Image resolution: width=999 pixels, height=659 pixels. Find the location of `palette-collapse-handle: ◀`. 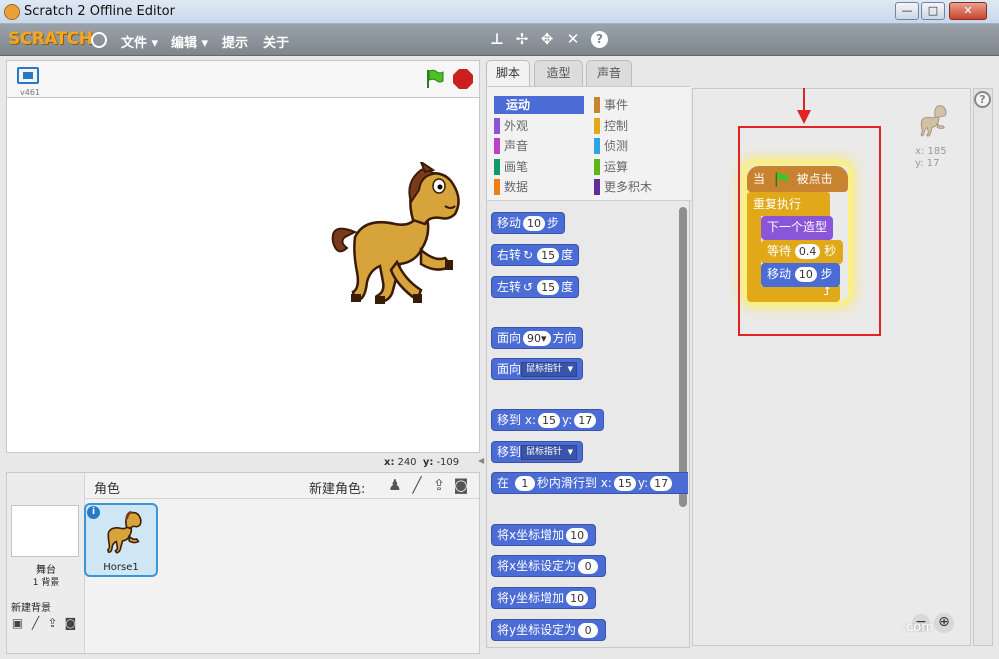

palette-collapse-handle: ◀ is located at coordinates (482, 463).